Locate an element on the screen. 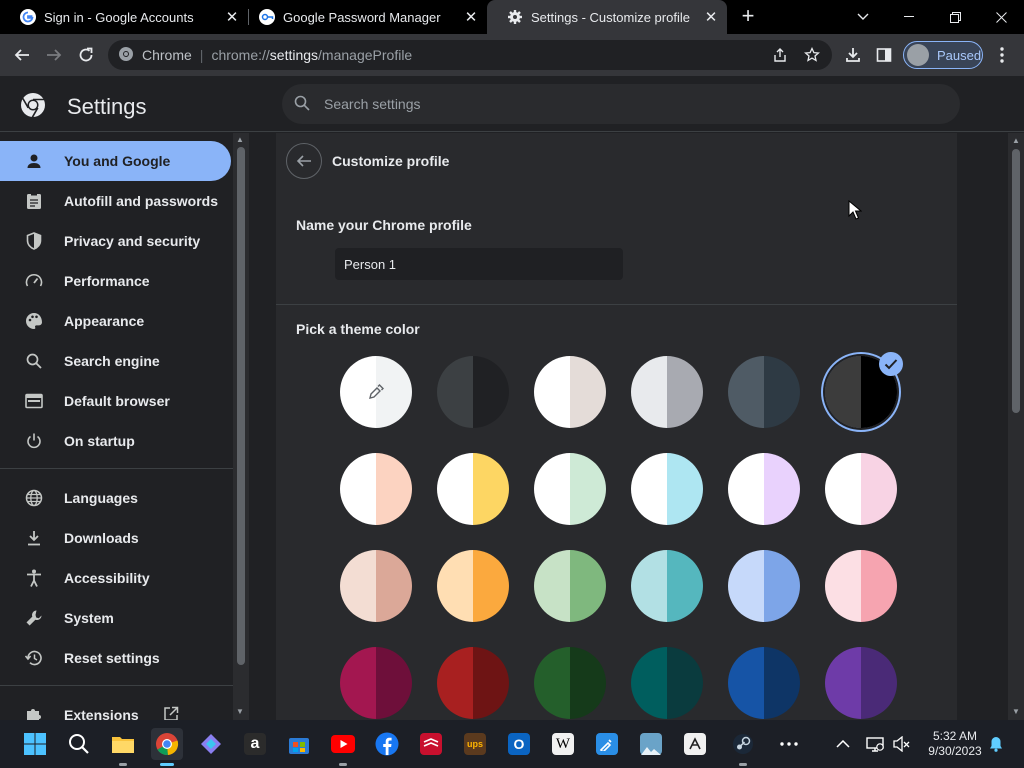 The image size is (1024, 768). more-menu-icon is located at coordinates (1002, 55).